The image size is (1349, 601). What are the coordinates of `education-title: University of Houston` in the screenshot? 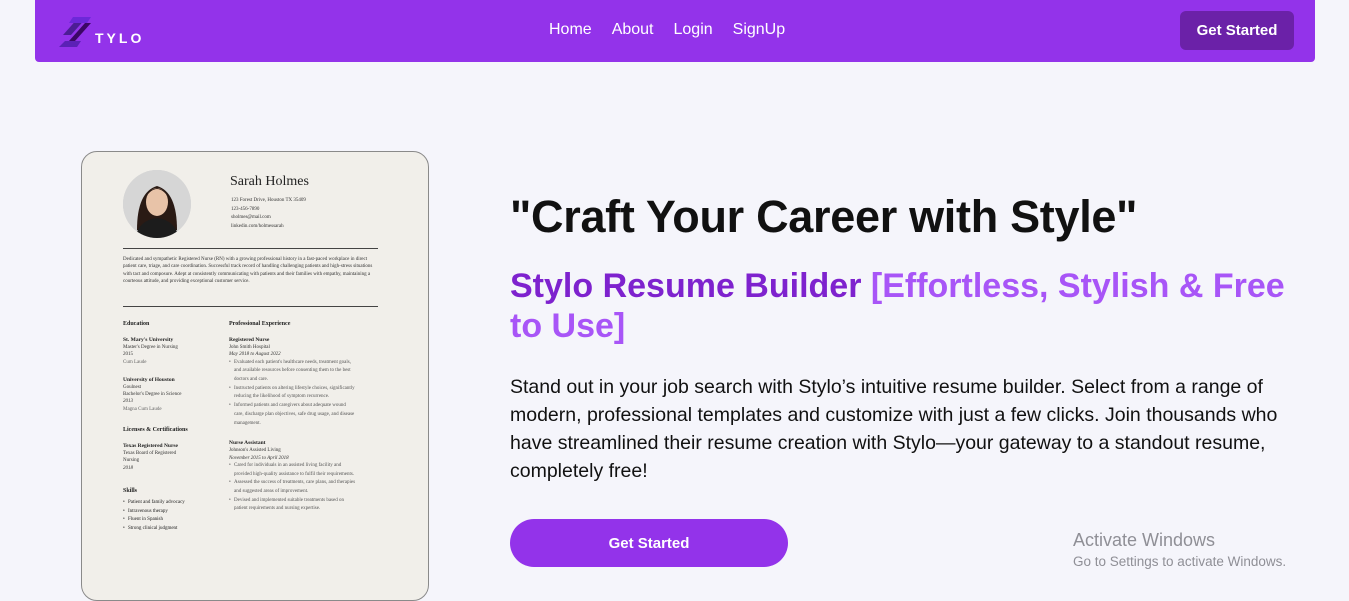 It's located at (149, 379).